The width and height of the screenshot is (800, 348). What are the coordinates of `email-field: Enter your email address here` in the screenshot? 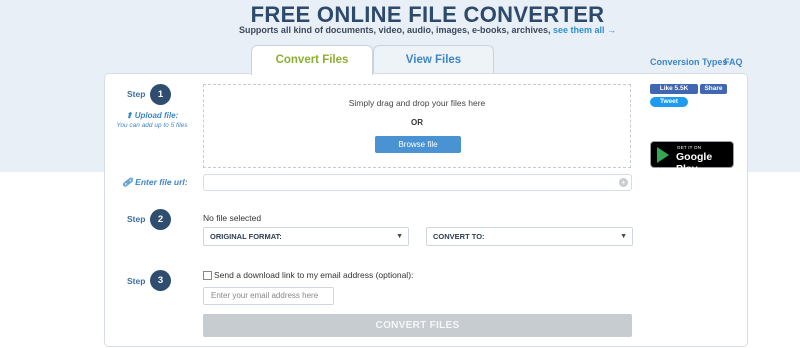 It's located at (268, 296).